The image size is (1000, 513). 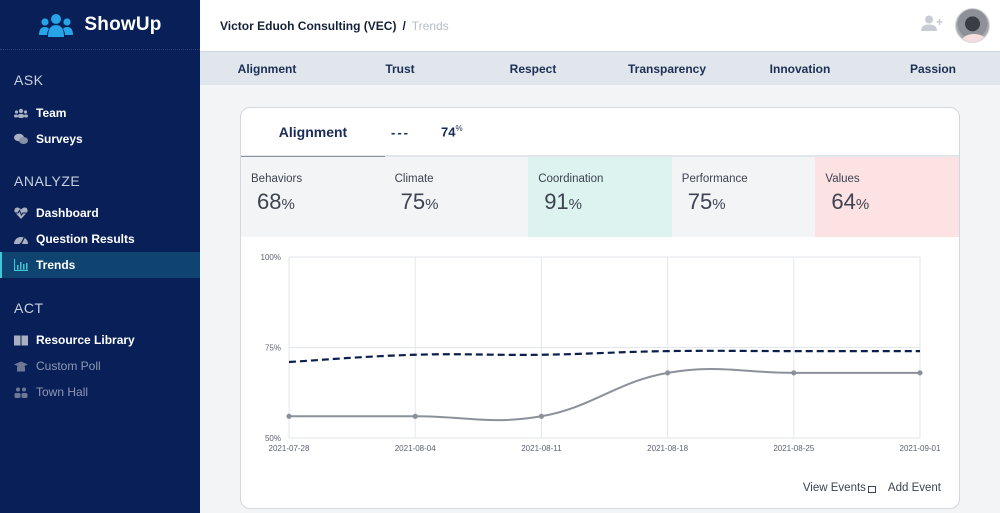 What do you see at coordinates (843, 201) in the screenshot?
I see `metric-number: 64` at bounding box center [843, 201].